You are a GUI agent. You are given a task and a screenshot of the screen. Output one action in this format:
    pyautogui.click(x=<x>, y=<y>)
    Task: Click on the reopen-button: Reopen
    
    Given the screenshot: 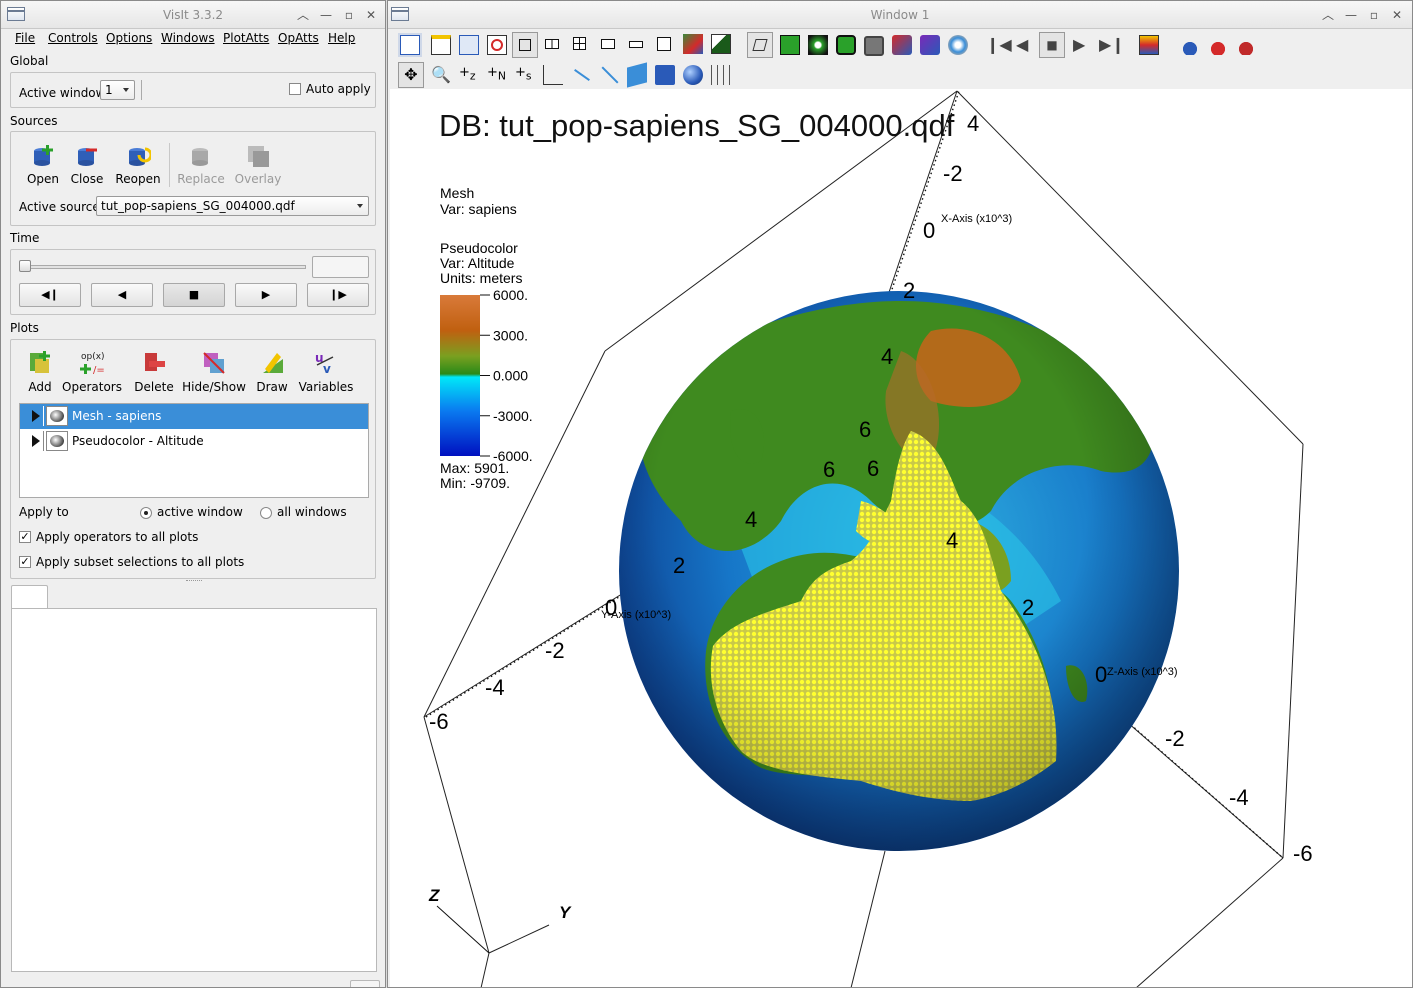 What is the action you would take?
    pyautogui.click(x=138, y=164)
    